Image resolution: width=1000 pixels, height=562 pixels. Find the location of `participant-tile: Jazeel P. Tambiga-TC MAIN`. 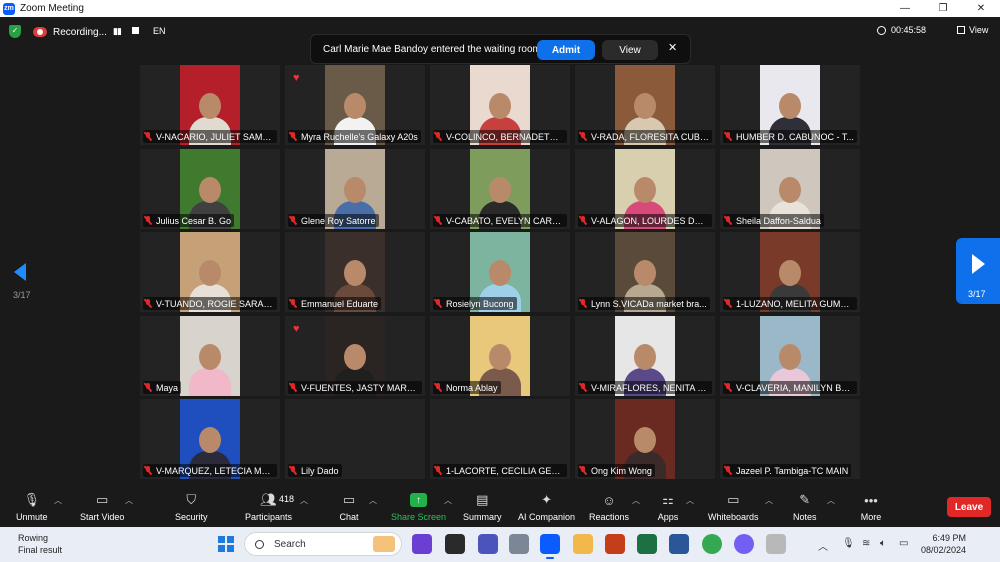

participant-tile: Jazeel P. Tambiga-TC MAIN is located at coordinates (790, 439).